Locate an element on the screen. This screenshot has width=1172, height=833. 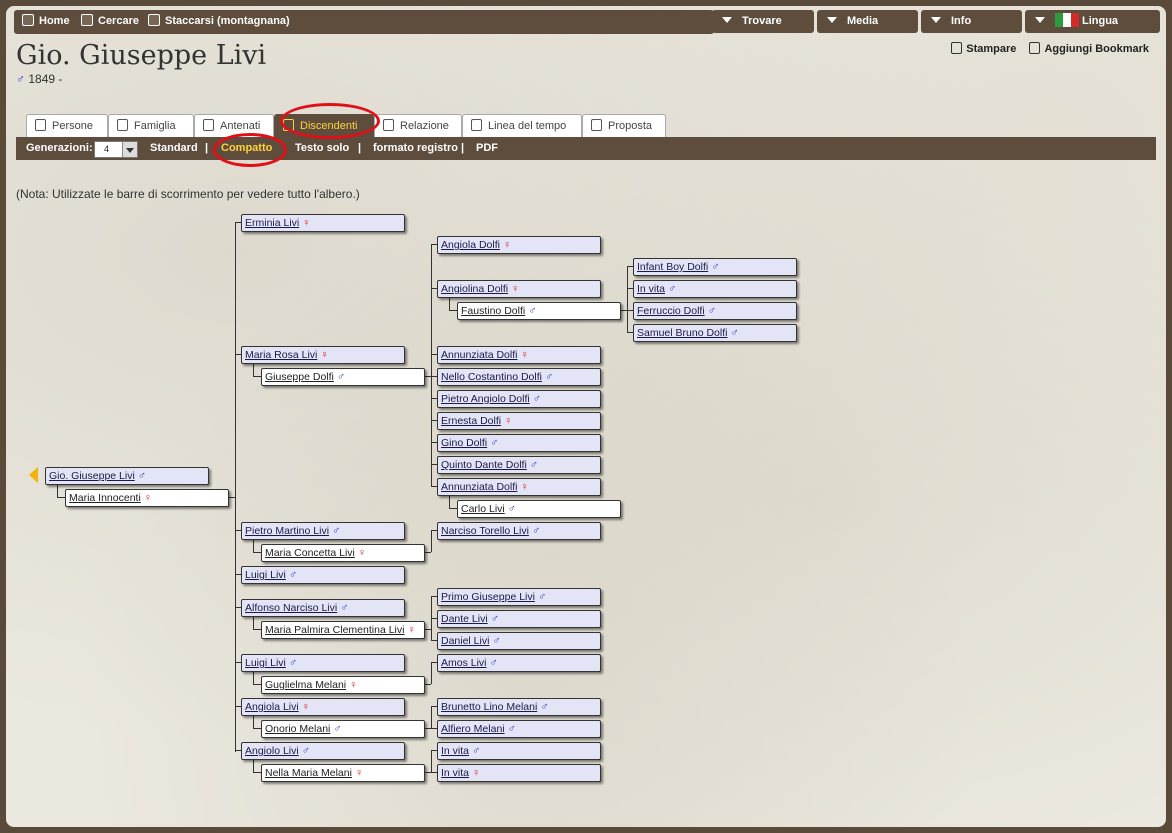
person-name-link: Dante Livi is located at coordinates (464, 619).